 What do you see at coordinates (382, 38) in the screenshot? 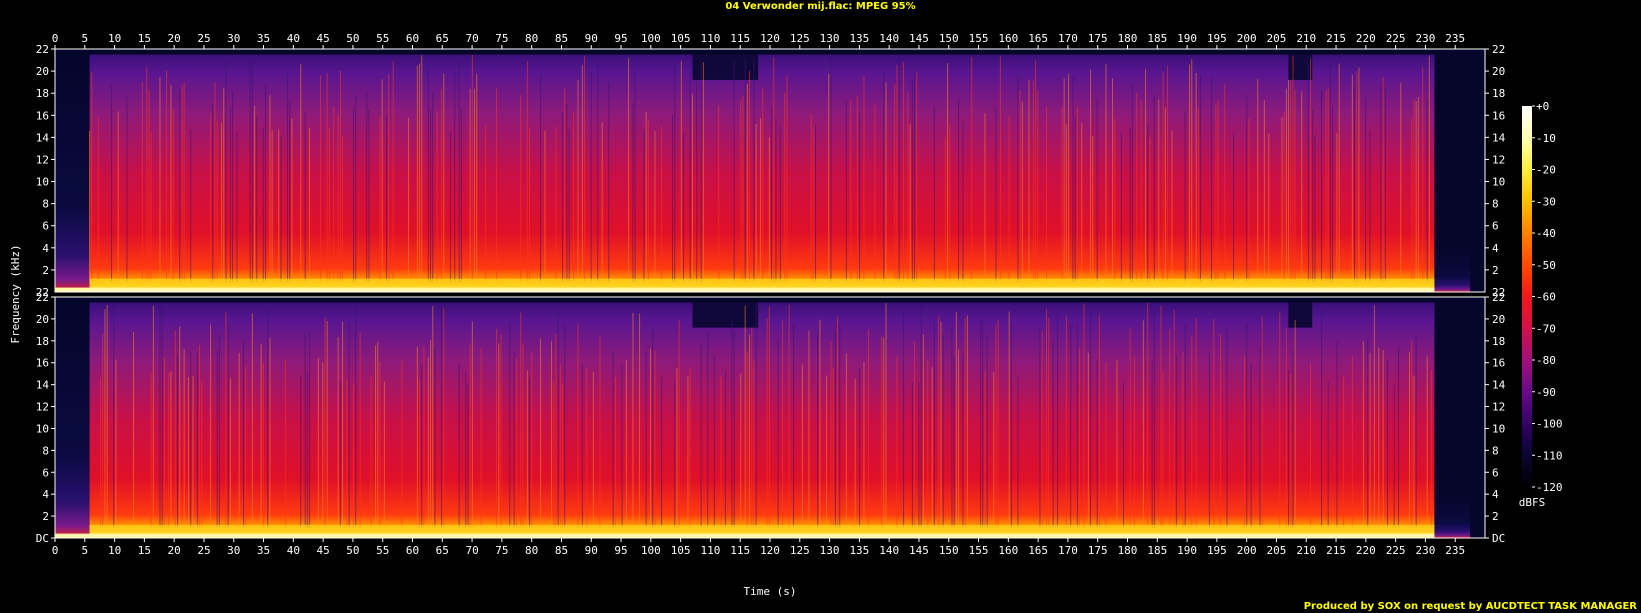
I see `x-tick-label: 55` at bounding box center [382, 38].